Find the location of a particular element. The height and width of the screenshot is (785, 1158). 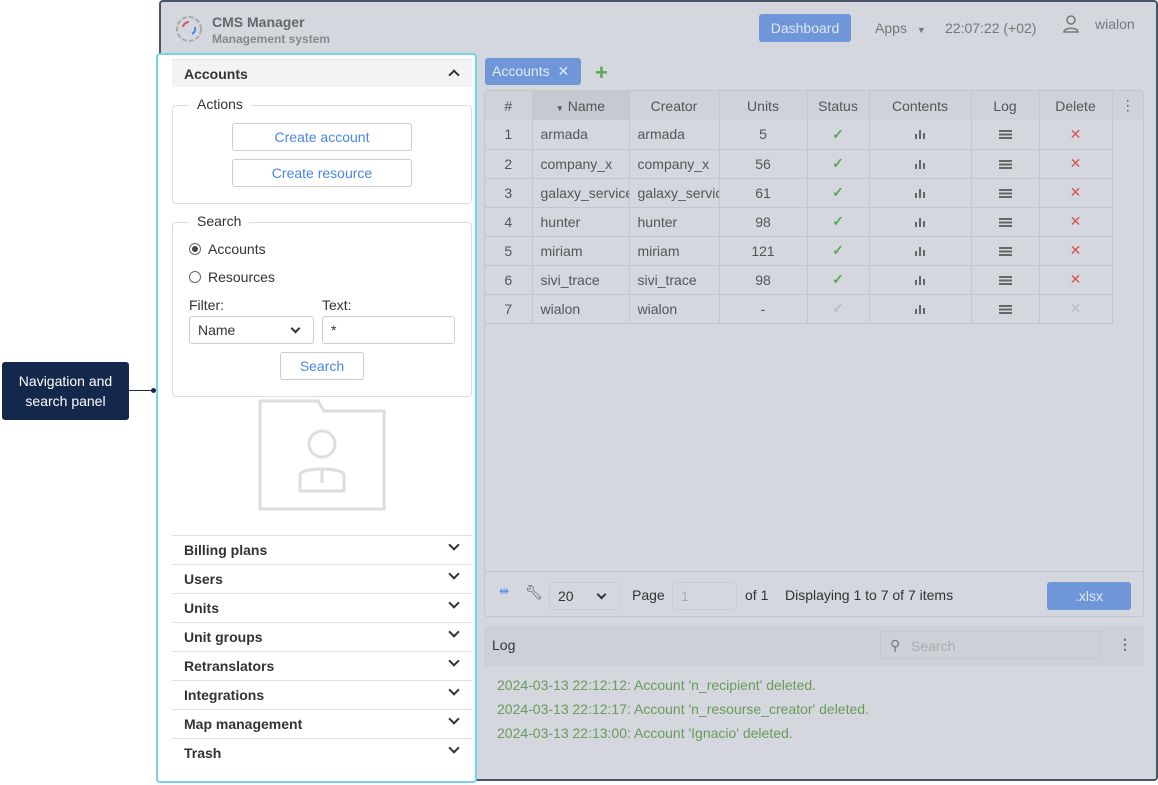

column-label: Name is located at coordinates (586, 105).